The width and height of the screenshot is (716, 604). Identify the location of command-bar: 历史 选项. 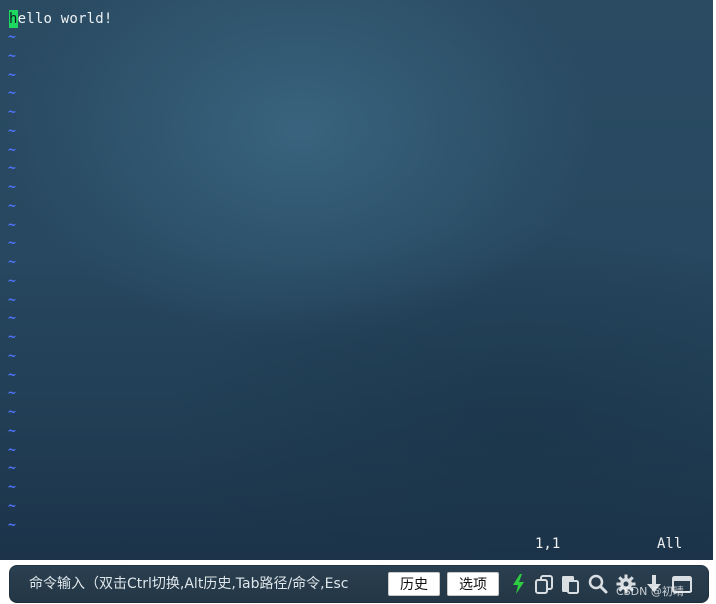
(359, 584).